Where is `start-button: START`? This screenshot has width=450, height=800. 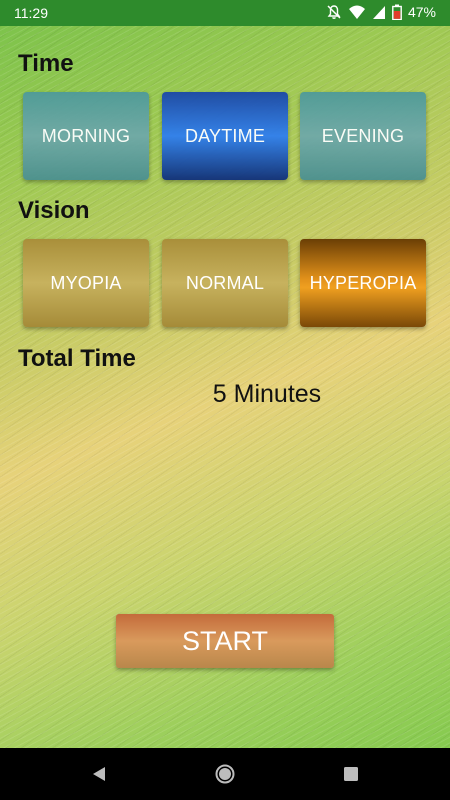
start-button: START is located at coordinates (225, 641).